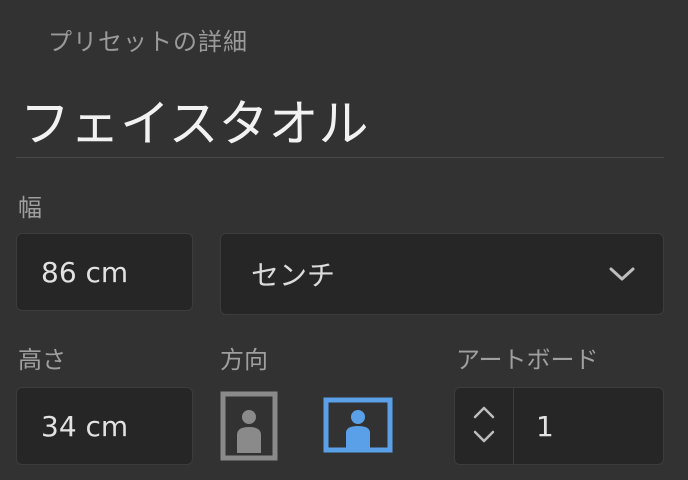  What do you see at coordinates (484, 426) in the screenshot?
I see `stepper-controls` at bounding box center [484, 426].